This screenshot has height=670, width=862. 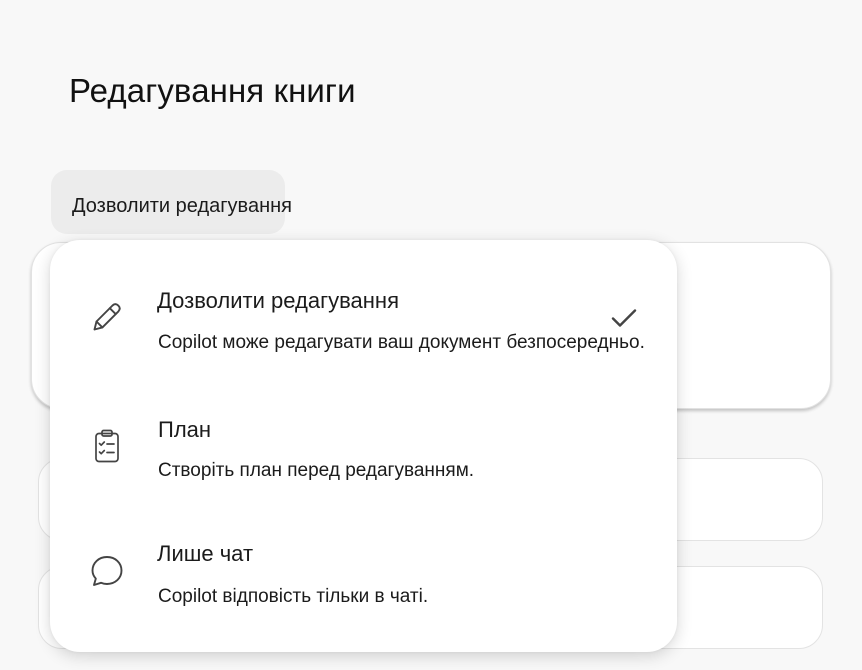 What do you see at coordinates (624, 318) in the screenshot?
I see `checkmark-icon` at bounding box center [624, 318].